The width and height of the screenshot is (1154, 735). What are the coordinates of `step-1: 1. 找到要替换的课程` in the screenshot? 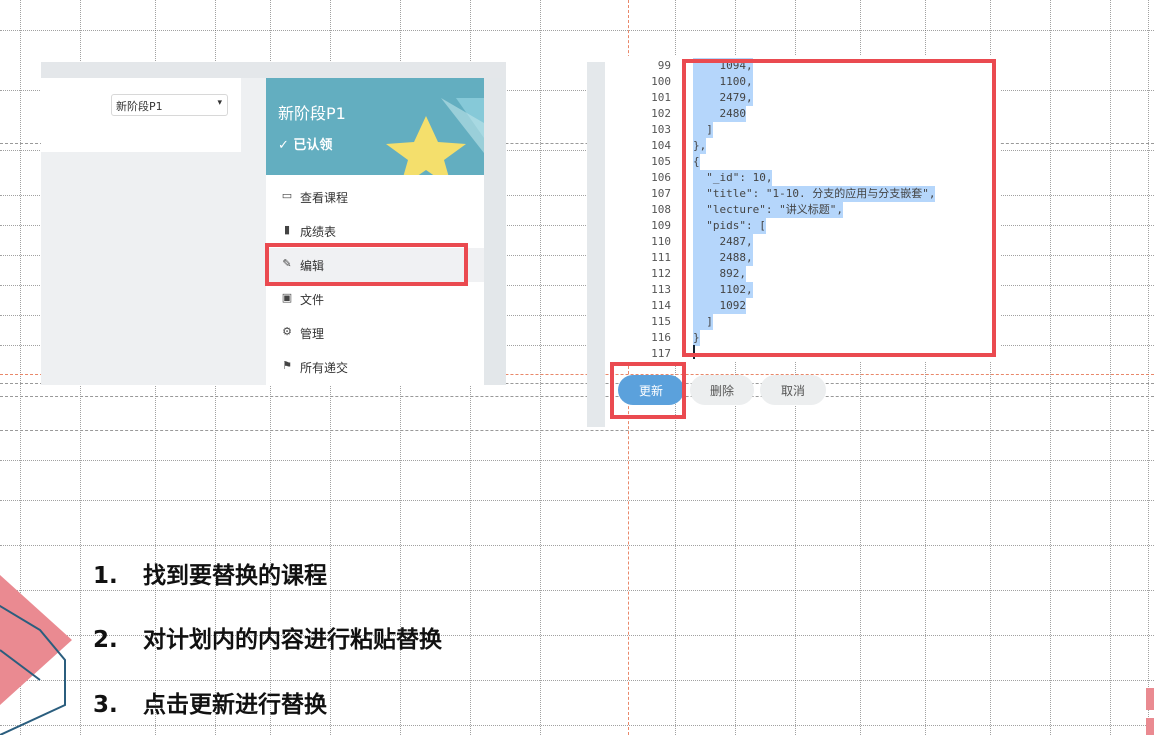 It's located at (210, 573).